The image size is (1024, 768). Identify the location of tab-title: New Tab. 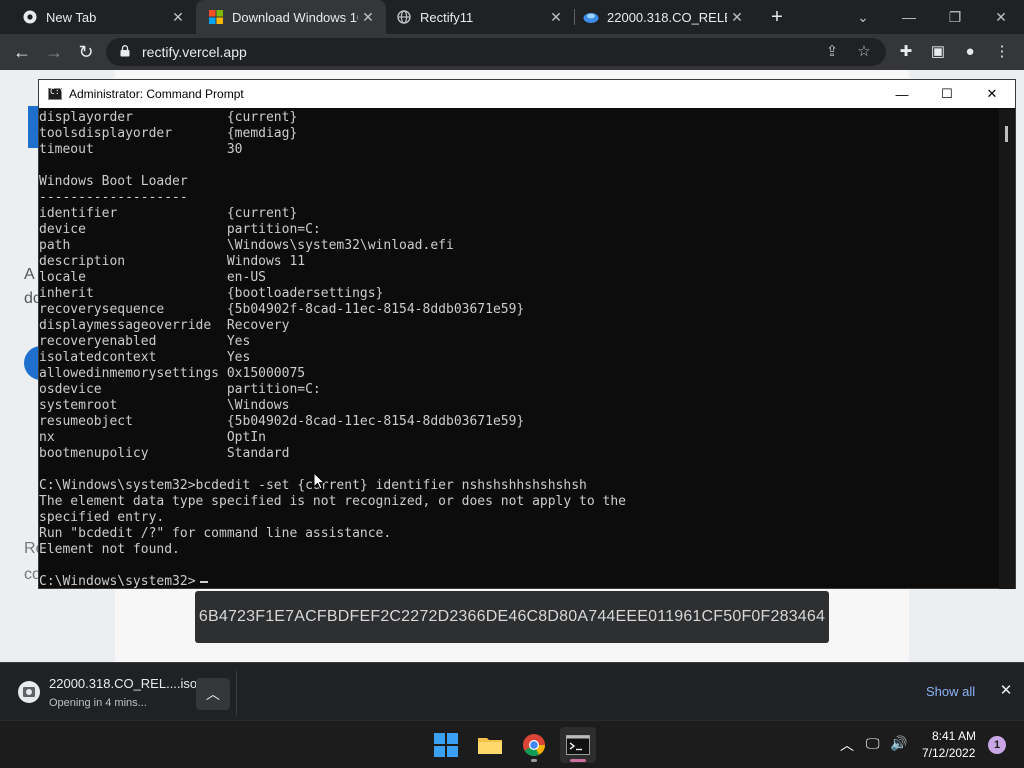
(71, 17).